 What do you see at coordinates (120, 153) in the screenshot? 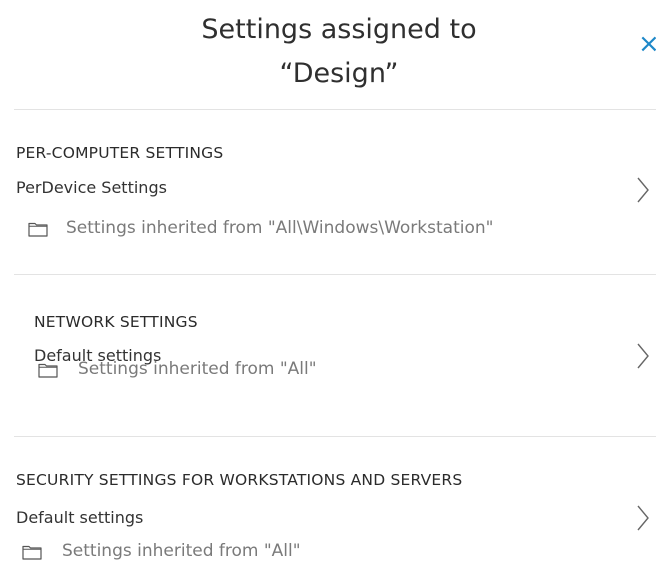
I see `section-title: PER-COMPUTER SETTINGS` at bounding box center [120, 153].